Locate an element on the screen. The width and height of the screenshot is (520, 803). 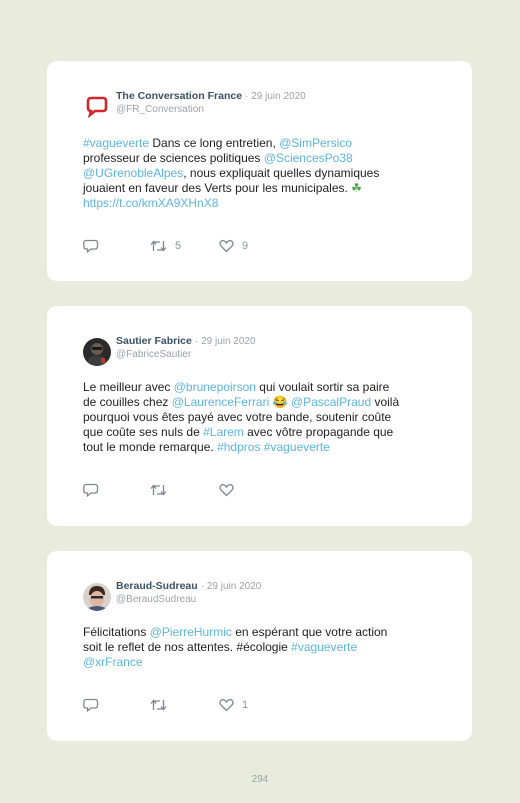
author-name: Beraud-Sudreau is located at coordinates (157, 586).